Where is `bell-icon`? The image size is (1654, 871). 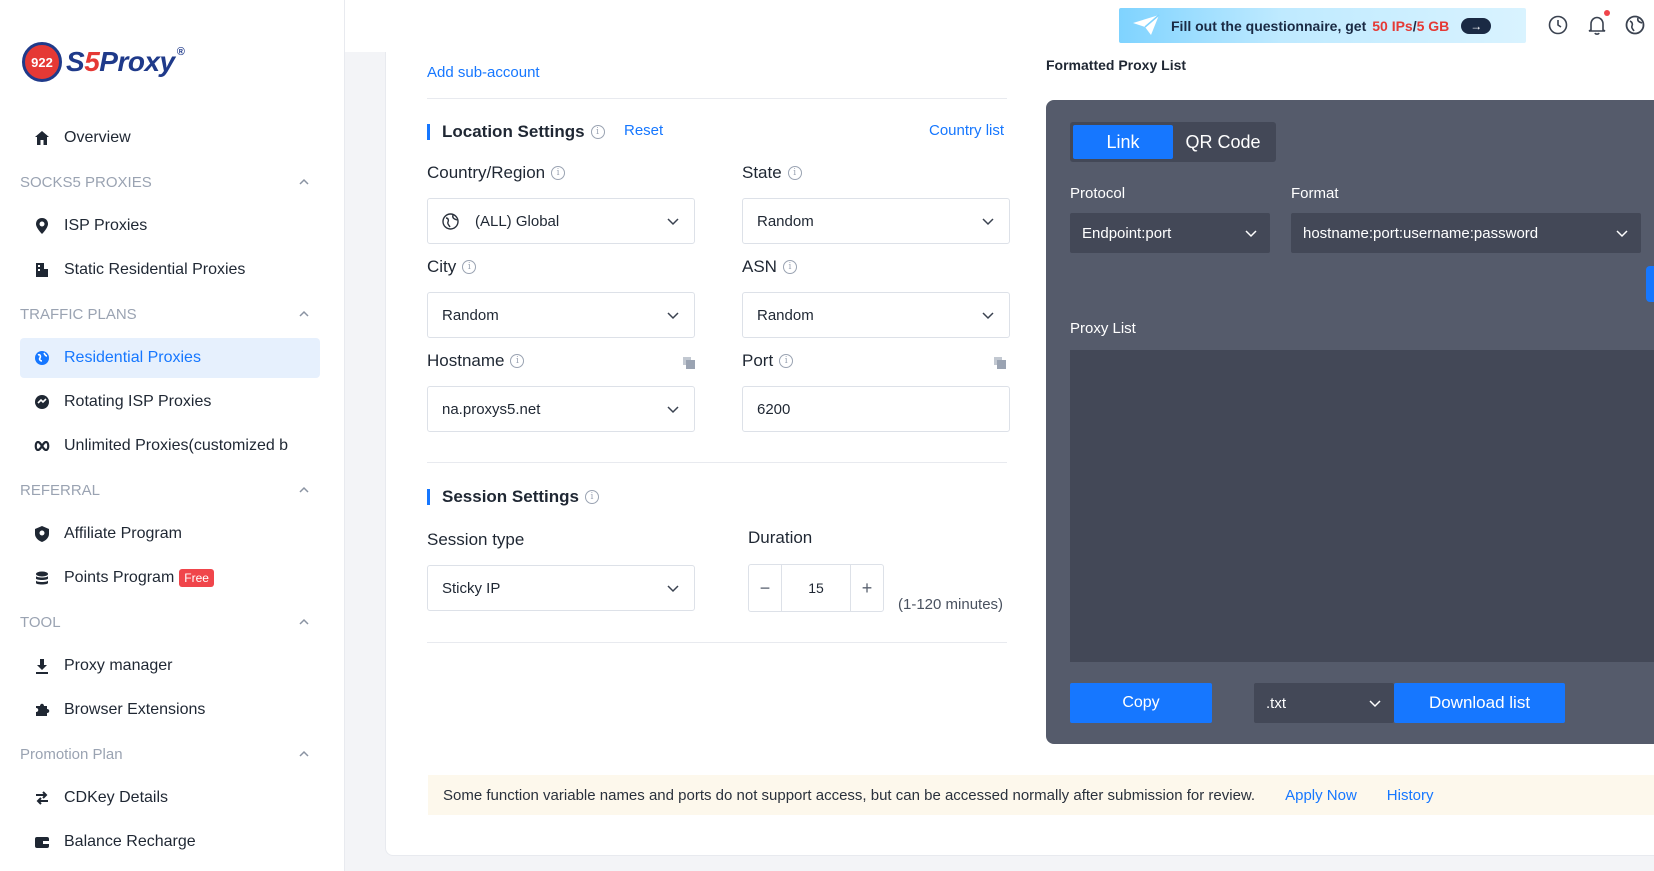
bell-icon is located at coordinates (1597, 25).